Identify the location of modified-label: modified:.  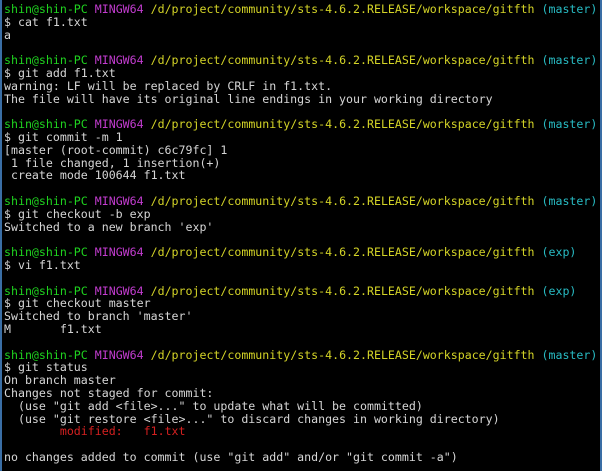
(91, 431).